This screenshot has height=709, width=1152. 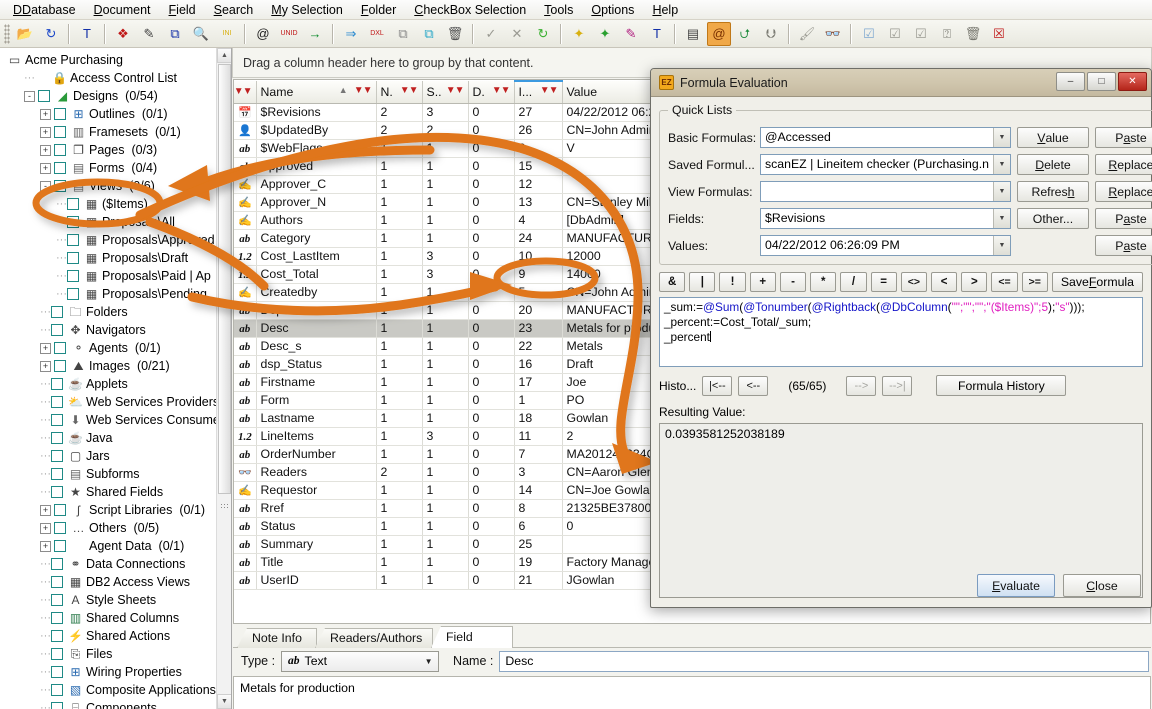 I want to click on tree-node-components: ··· ⌸ Components, so click(x=116, y=704).